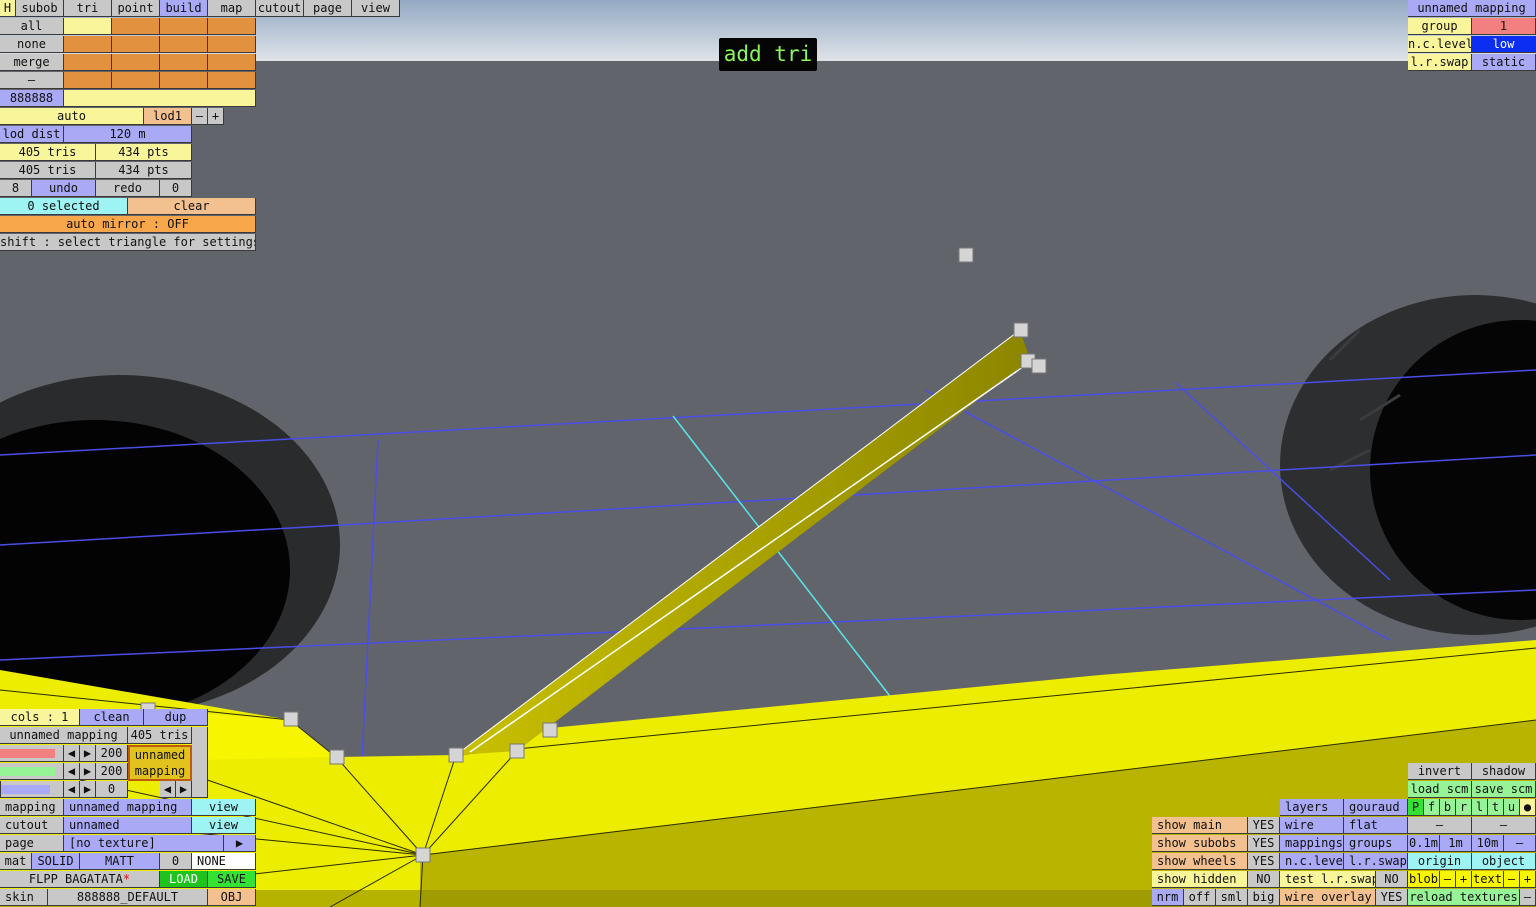 This screenshot has height=907, width=1536. Describe the element at coordinates (1496, 807) in the screenshot. I see `flag-t-toggle: t` at that location.